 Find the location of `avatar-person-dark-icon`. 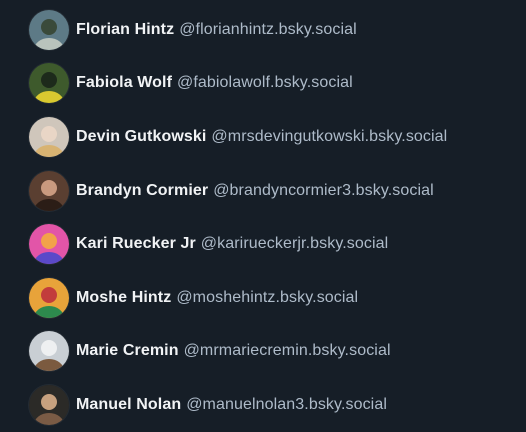

avatar-person-dark-icon is located at coordinates (49, 405).